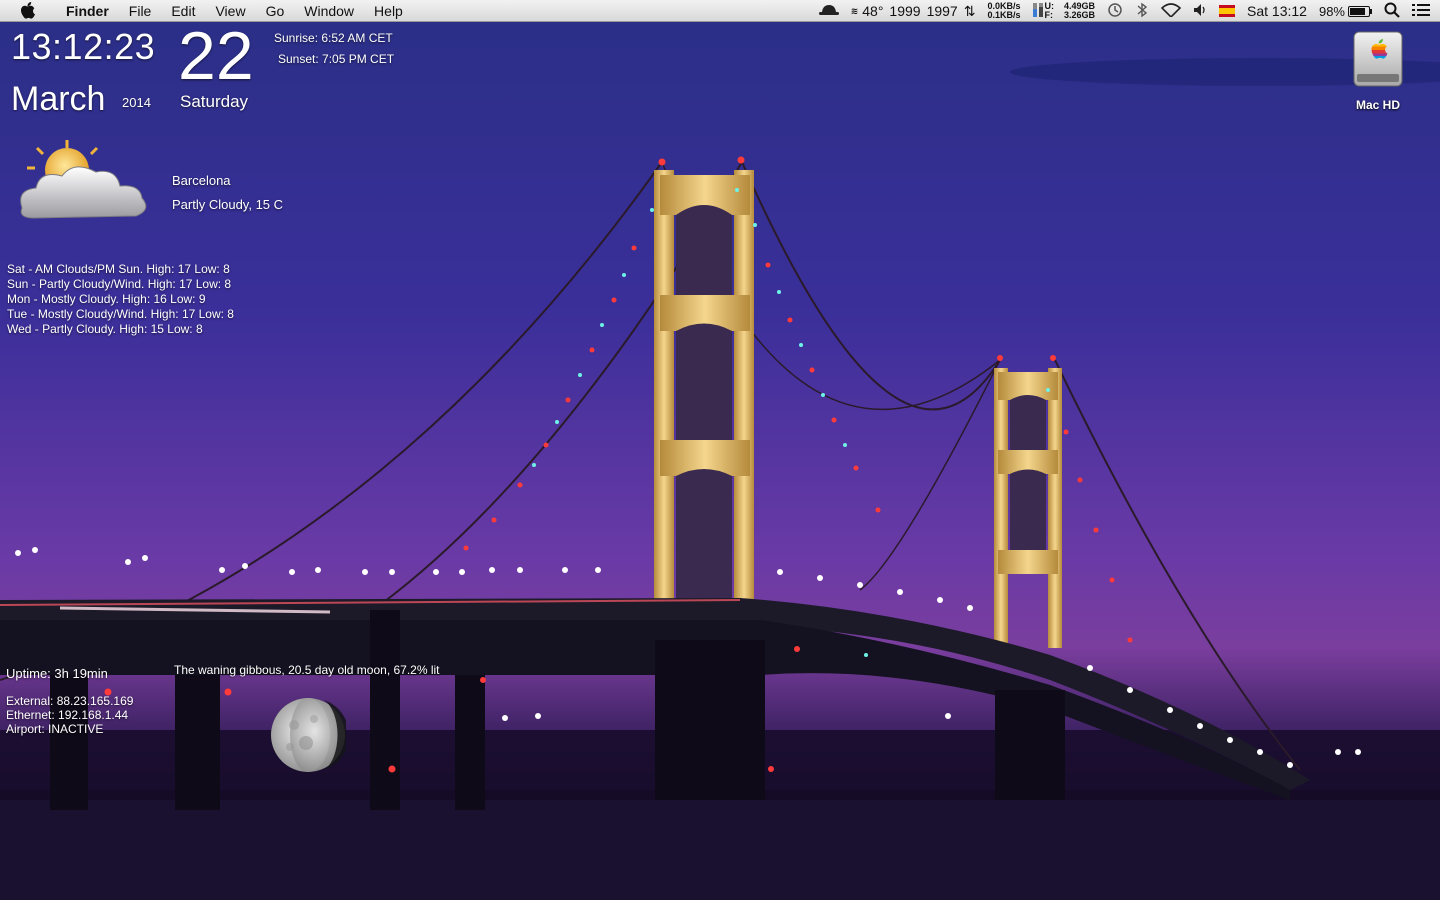 The height and width of the screenshot is (900, 1440). I want to click on sunrise-time: Sunrise: 6:52 AM CET, so click(333, 38).